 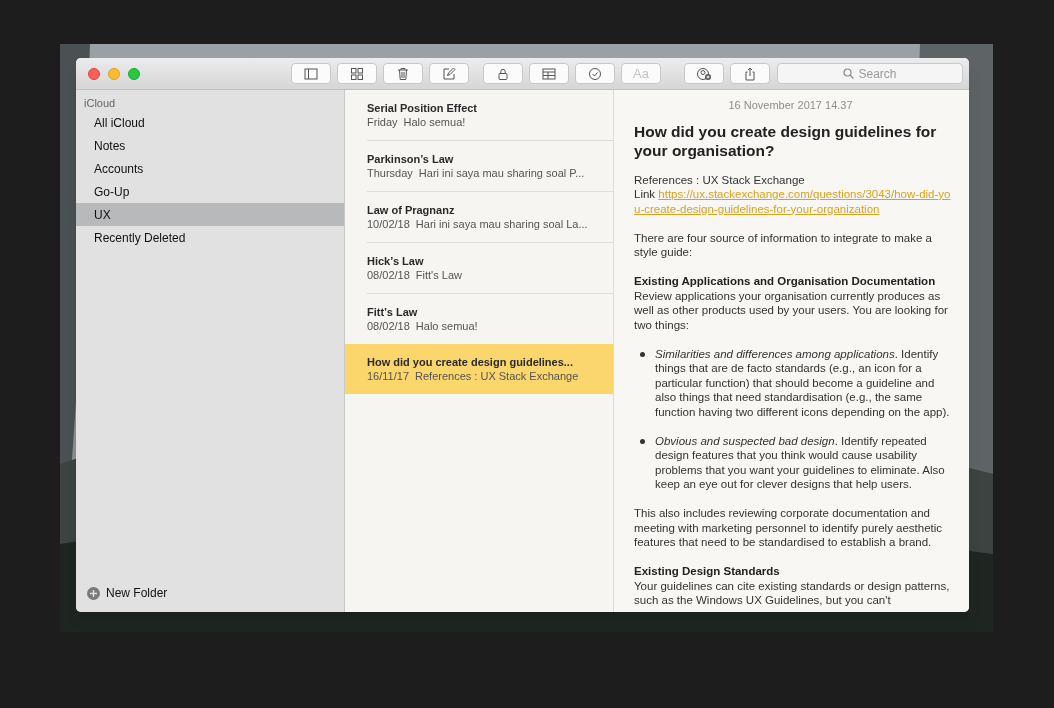 I want to click on grid-icon, so click(x=357, y=73).